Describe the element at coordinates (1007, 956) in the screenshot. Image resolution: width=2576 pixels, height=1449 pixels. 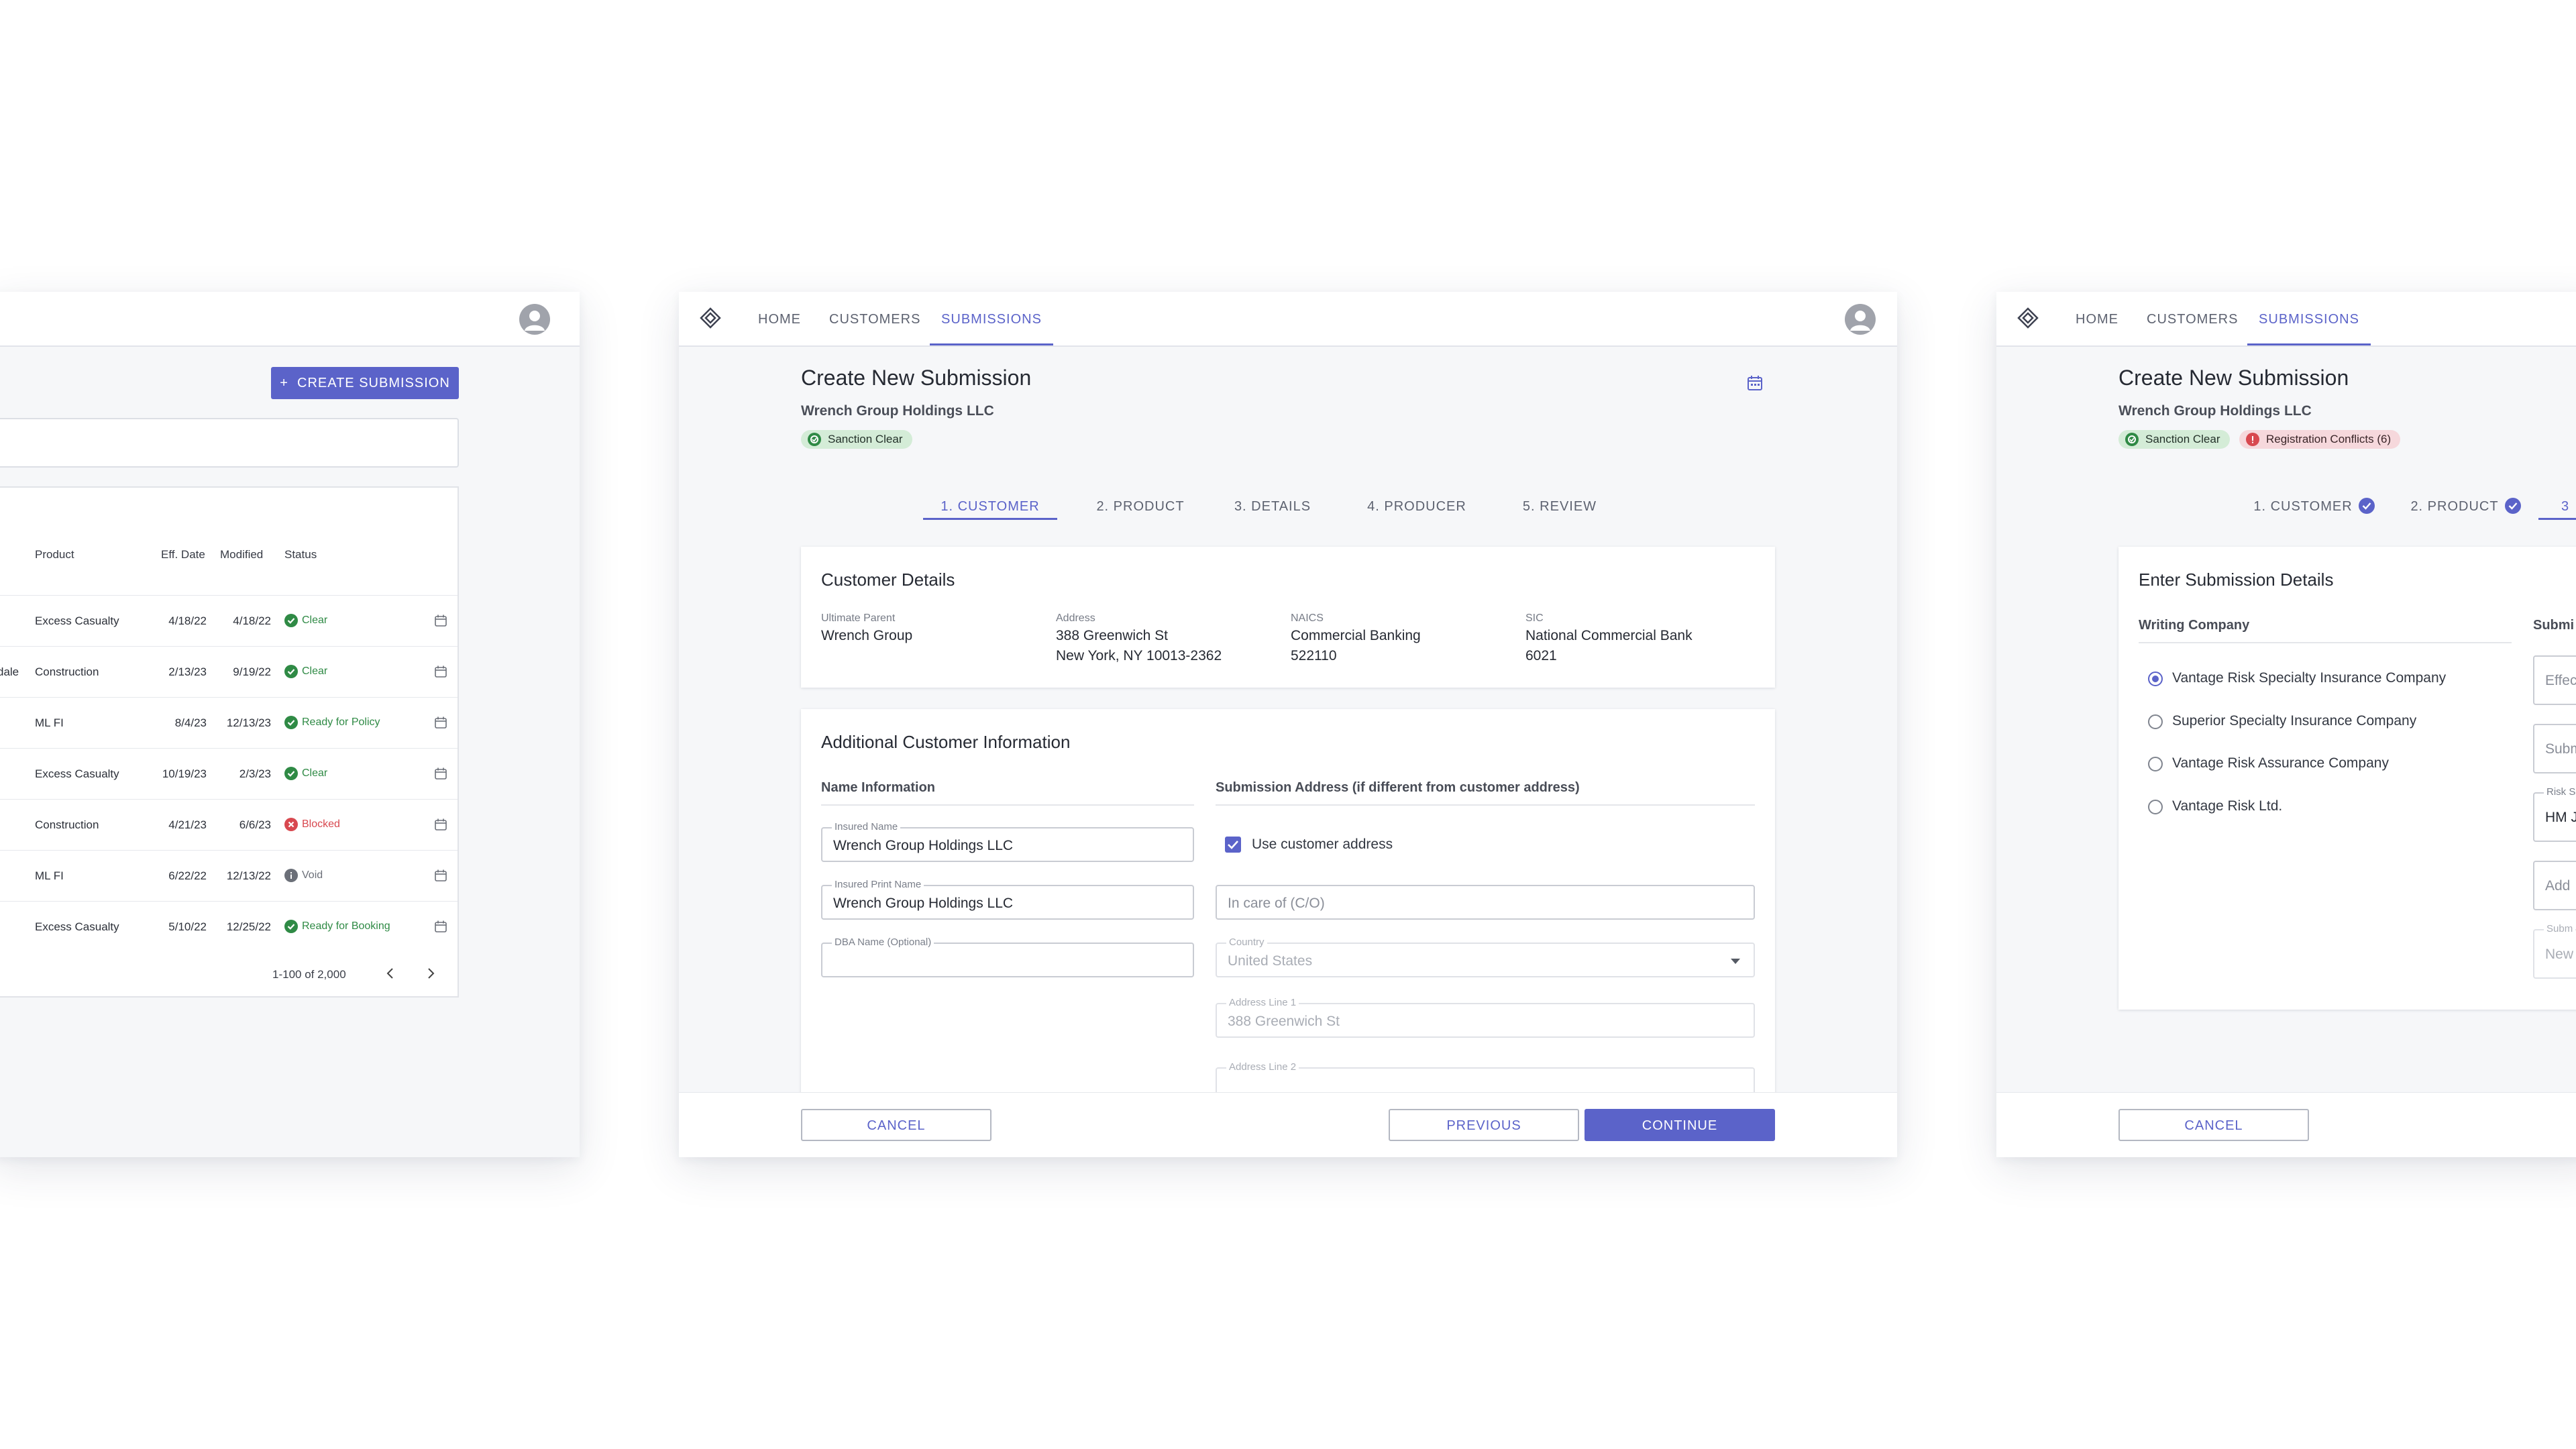
I see `dba-name-field: DBA Name (Optional)` at that location.